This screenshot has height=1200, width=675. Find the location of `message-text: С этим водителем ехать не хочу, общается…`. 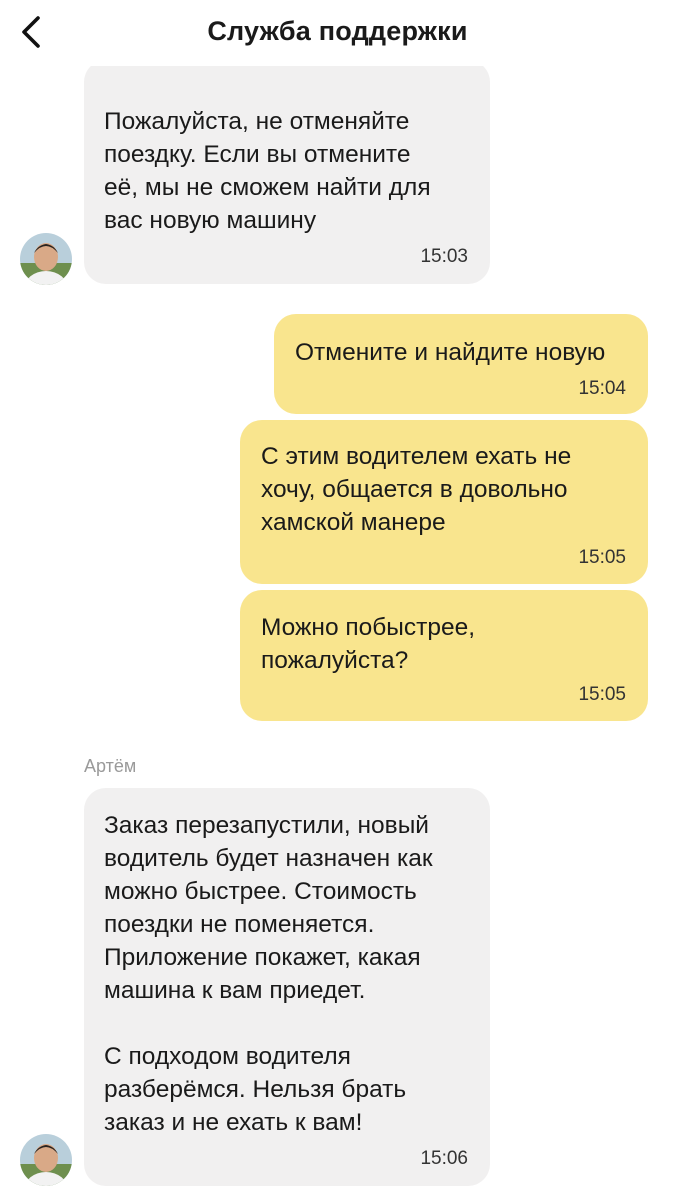

message-text: С этим водителем ехать не хочу, общается… is located at coordinates (416, 489).